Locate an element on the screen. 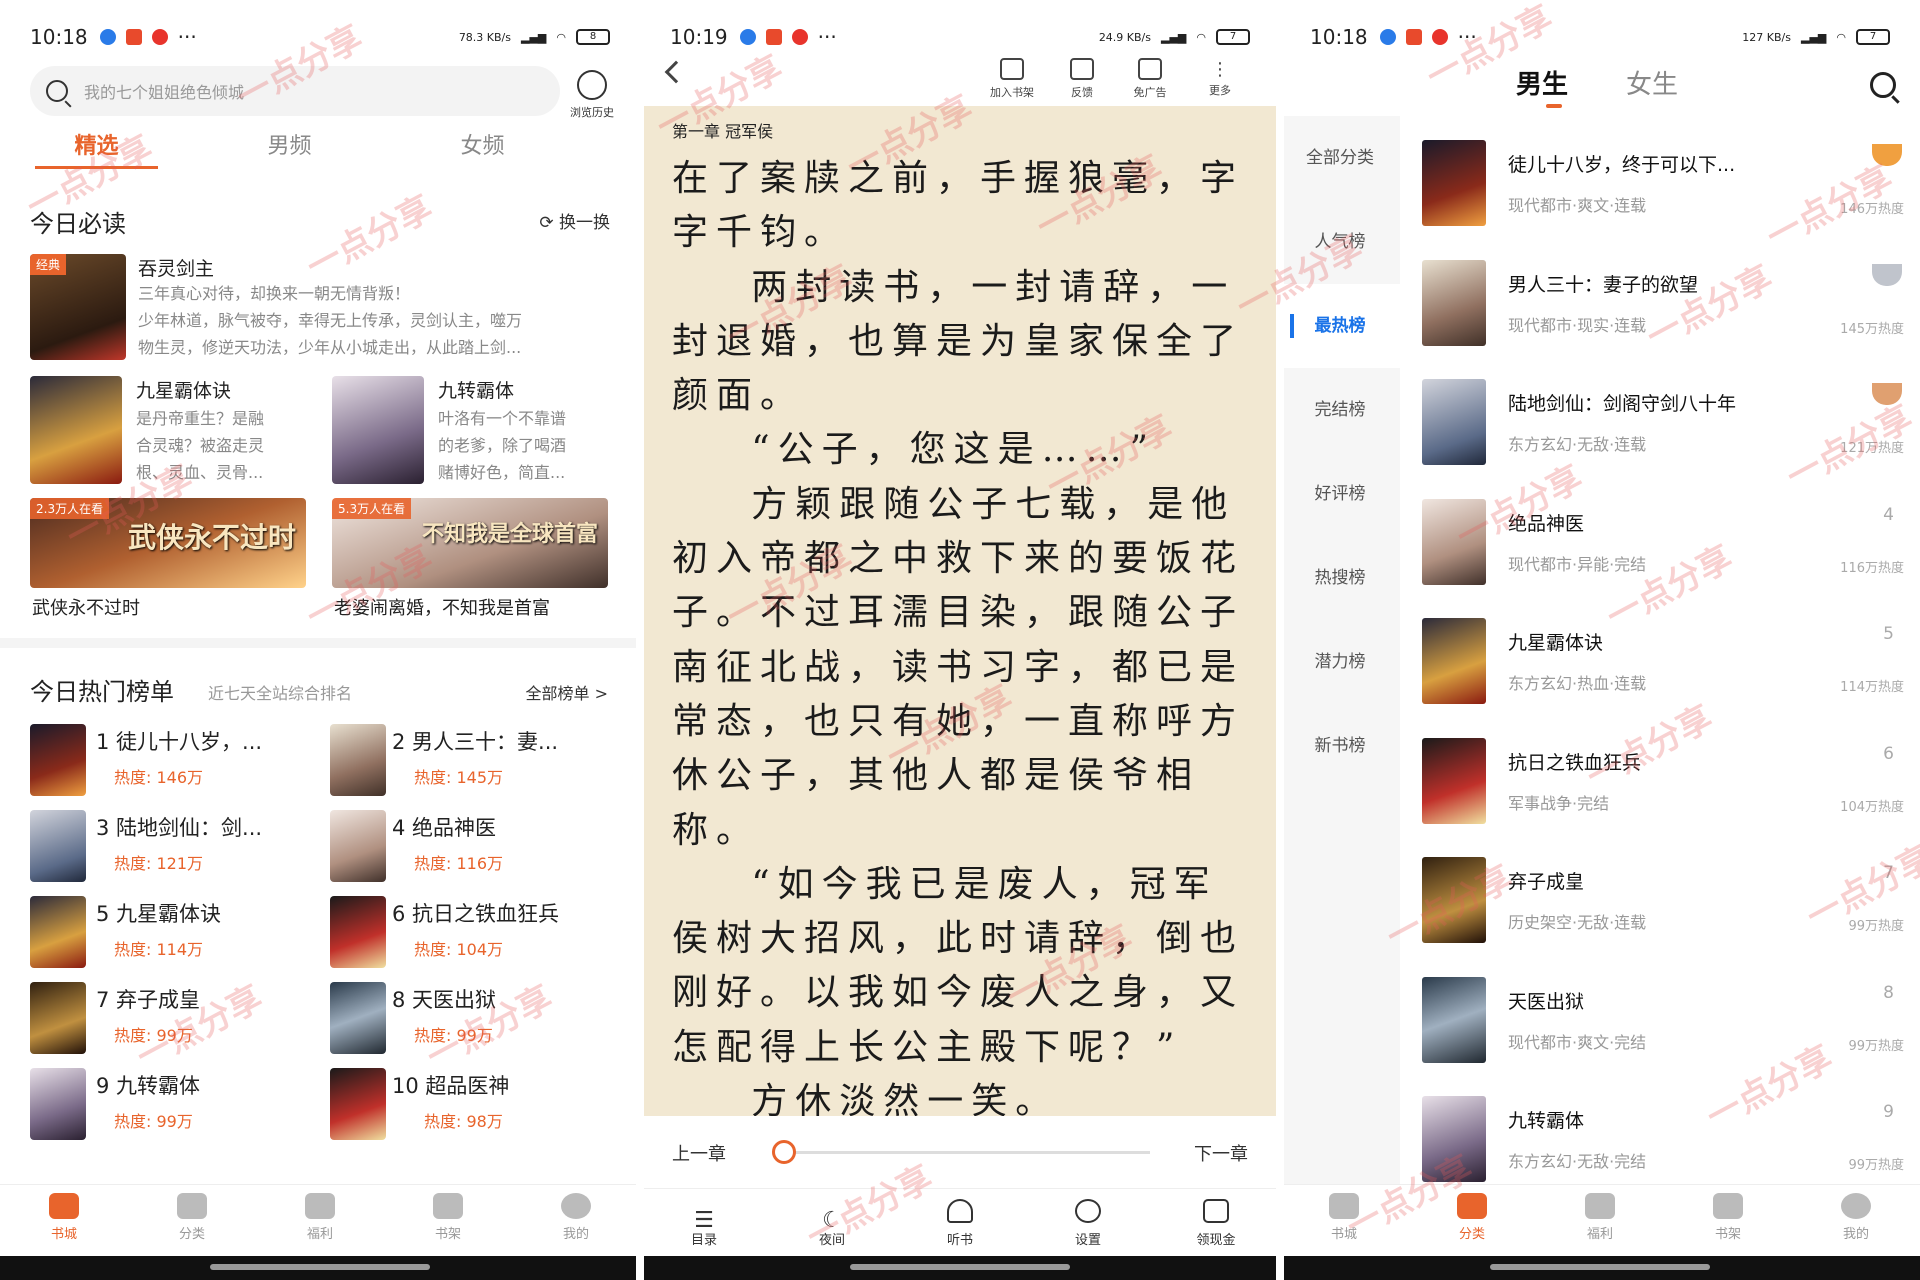 This screenshot has height=1280, width=1920. book-desc: 是丹帝重生？是融 is located at coordinates (200, 418).